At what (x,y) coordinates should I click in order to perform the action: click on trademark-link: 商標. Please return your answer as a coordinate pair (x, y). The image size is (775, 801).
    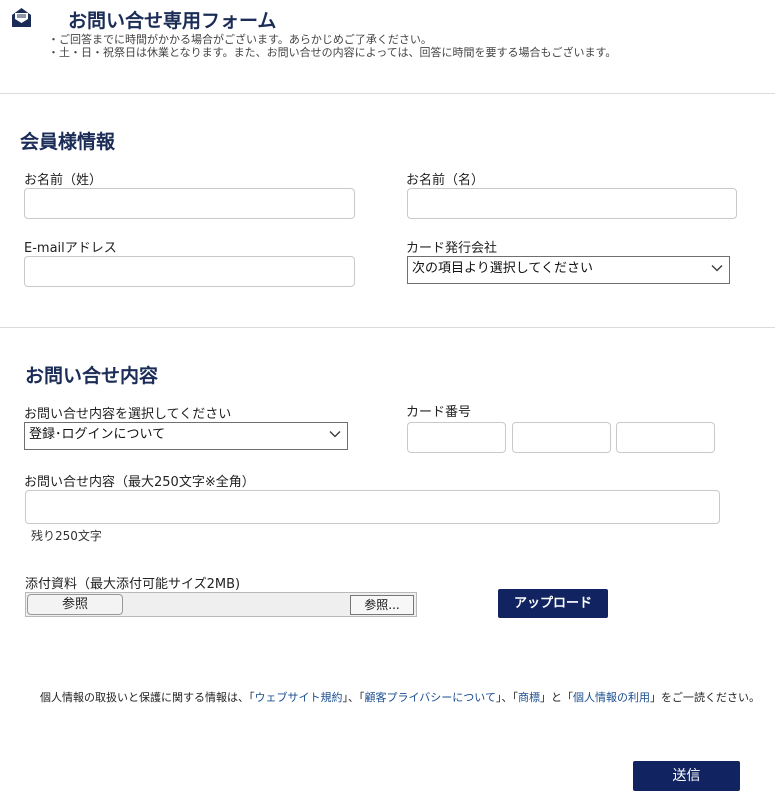
    Looking at the image, I should click on (529, 697).